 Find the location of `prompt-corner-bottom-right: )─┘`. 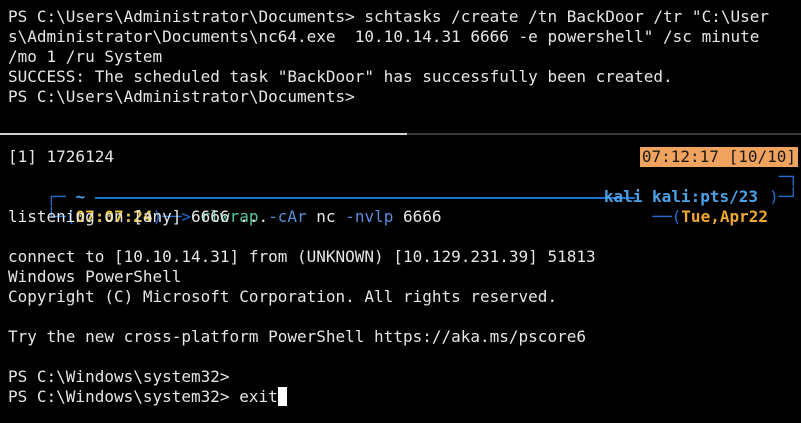

prompt-corner-bottom-right: )─┘ is located at coordinates (783, 196).